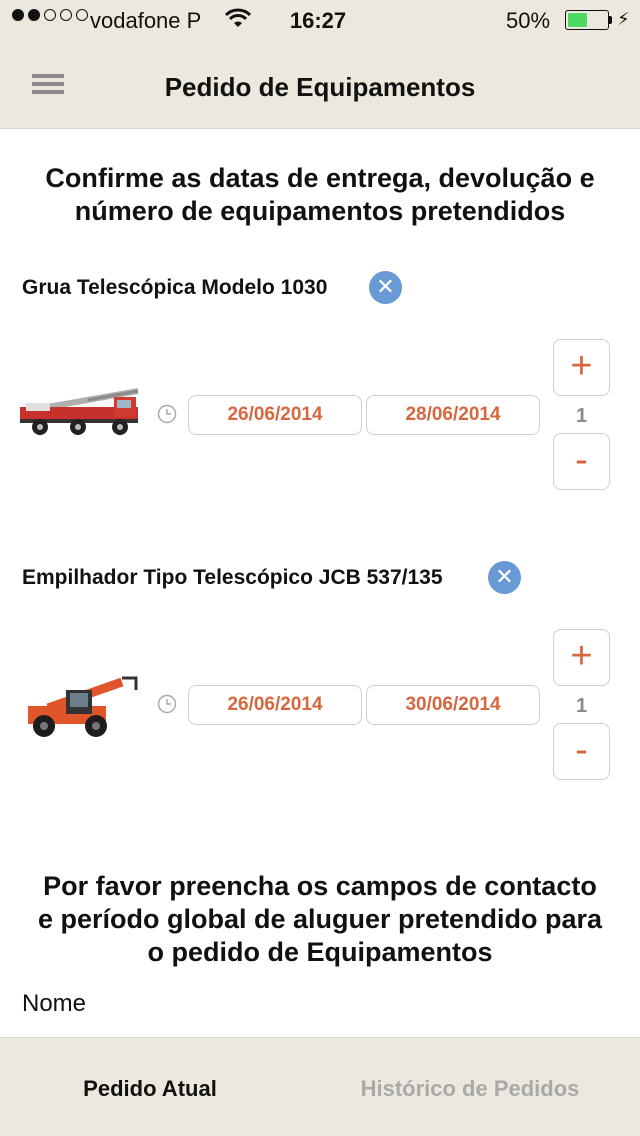 The image size is (640, 1136). Describe the element at coordinates (320, 886) in the screenshot. I see `contact-heading-line-1: Por favor preencha os campos de contacto` at that location.